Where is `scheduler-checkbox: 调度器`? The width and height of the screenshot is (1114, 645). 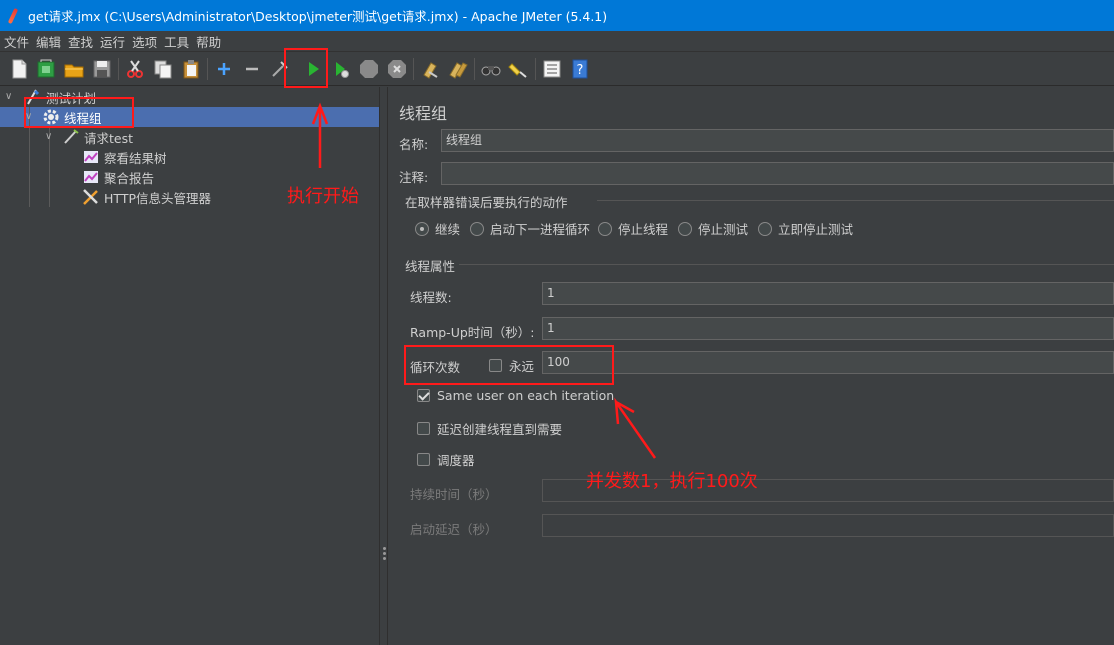
scheduler-checkbox: 调度器 is located at coordinates (446, 459).